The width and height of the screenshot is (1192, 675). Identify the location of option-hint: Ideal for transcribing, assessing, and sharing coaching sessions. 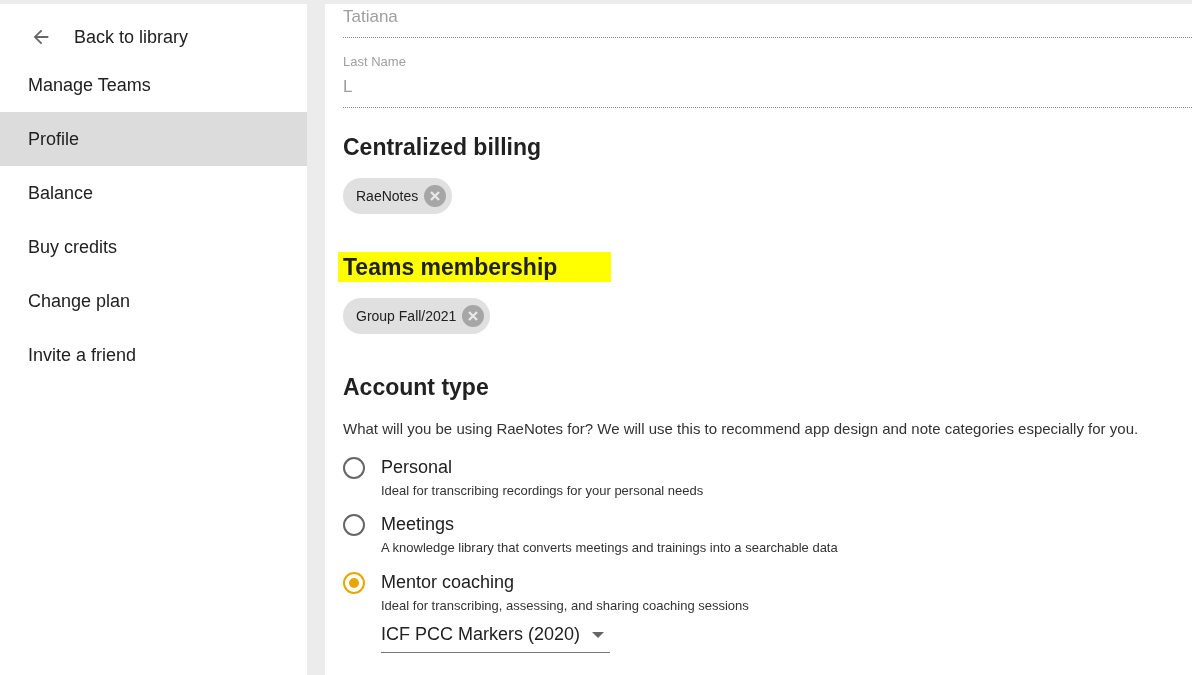
(565, 605).